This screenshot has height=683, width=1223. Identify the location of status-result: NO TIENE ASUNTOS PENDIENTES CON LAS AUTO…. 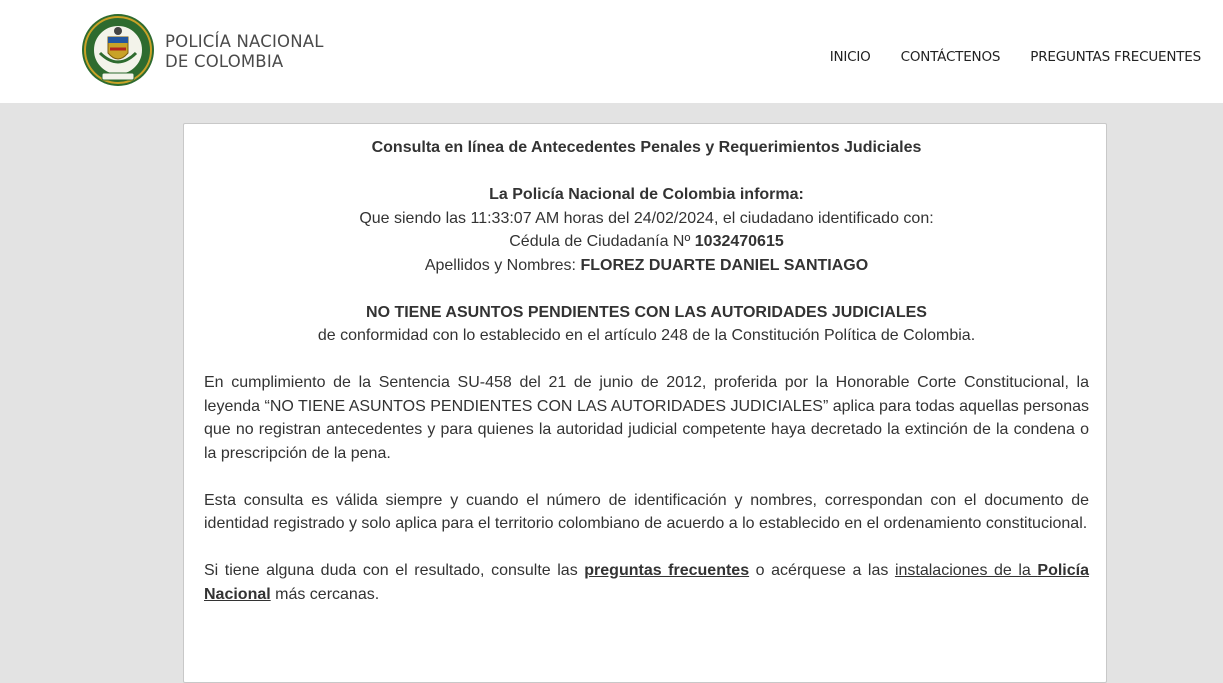
(646, 312).